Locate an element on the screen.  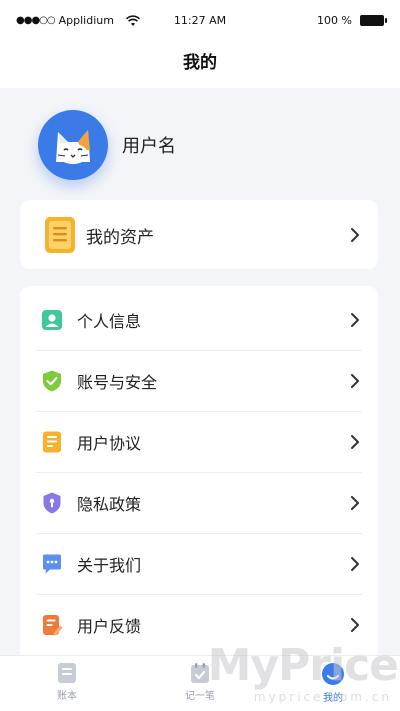
chat-bubble-icon is located at coordinates (52, 564).